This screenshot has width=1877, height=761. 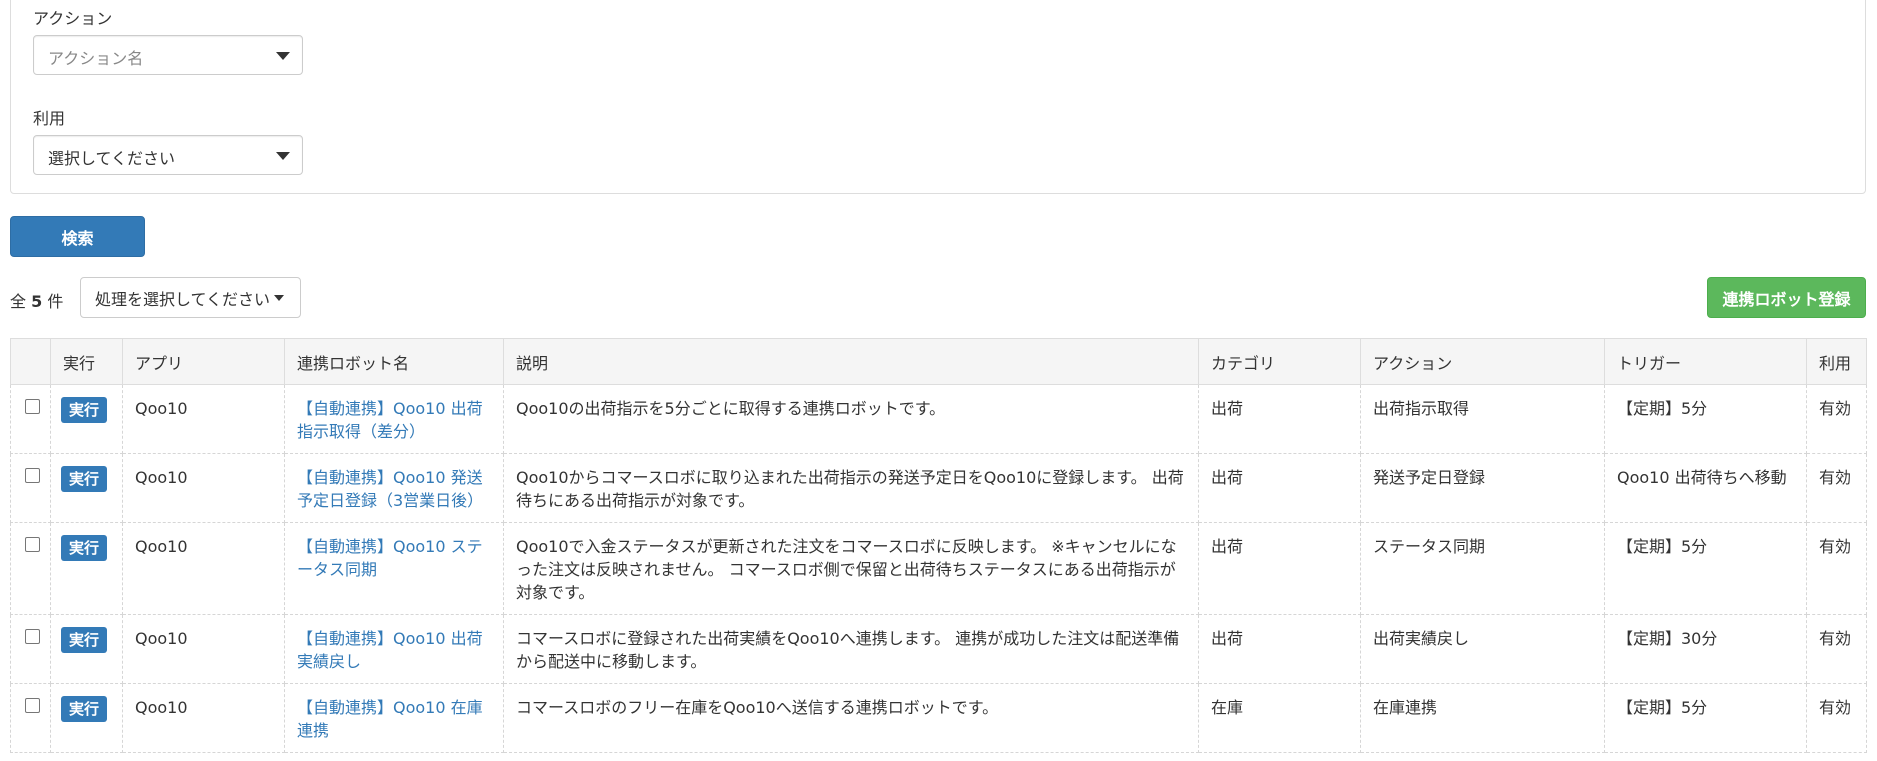 What do you see at coordinates (112, 158) in the screenshot?
I see `usage-select-value: 選択してください` at bounding box center [112, 158].